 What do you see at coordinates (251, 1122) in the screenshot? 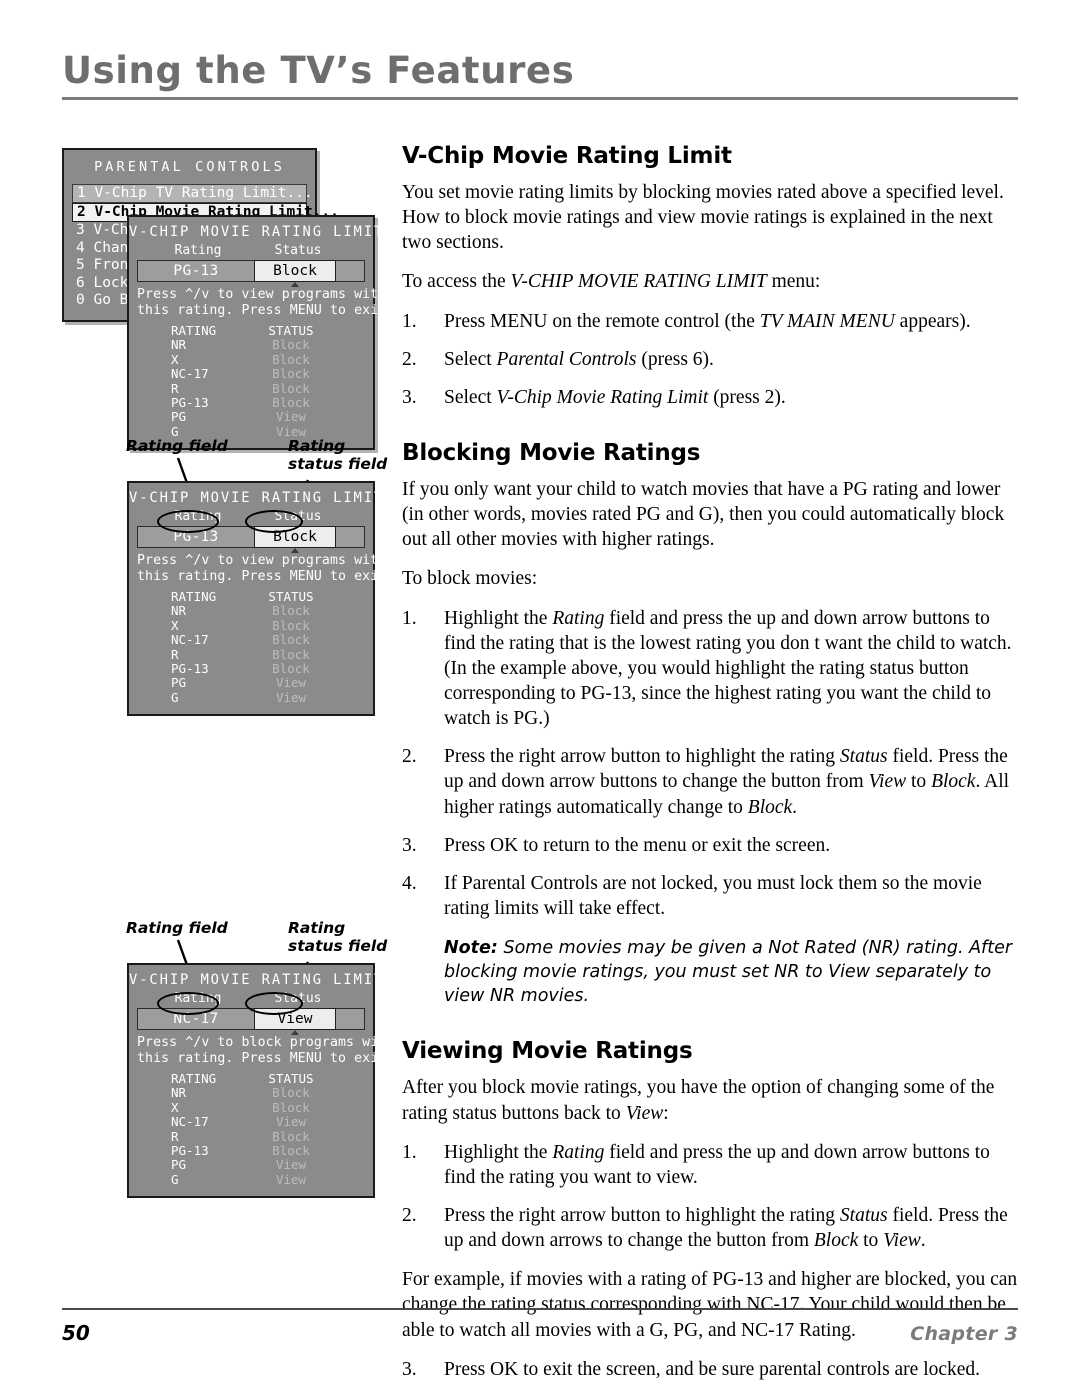
I see `table-row: NC-17 View` at bounding box center [251, 1122].